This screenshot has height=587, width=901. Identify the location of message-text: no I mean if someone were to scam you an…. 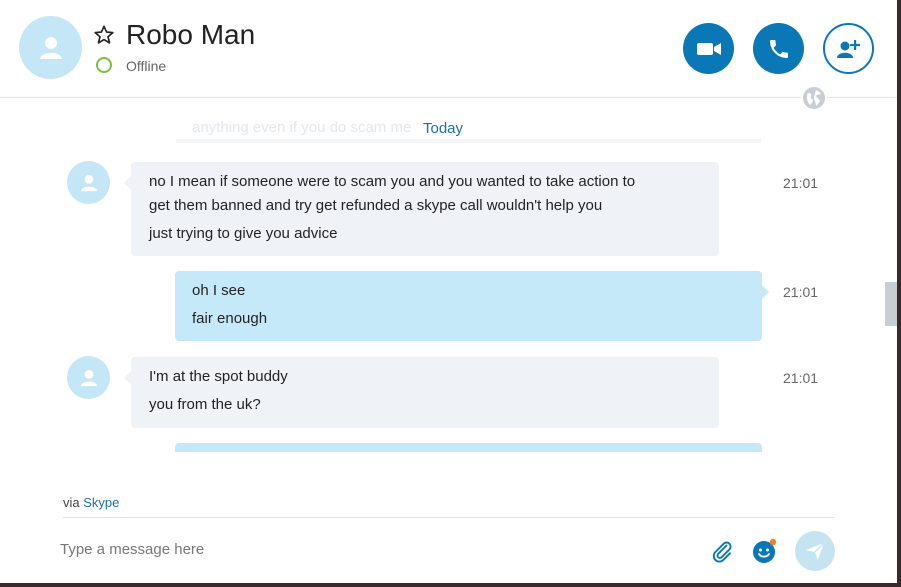
(392, 181).